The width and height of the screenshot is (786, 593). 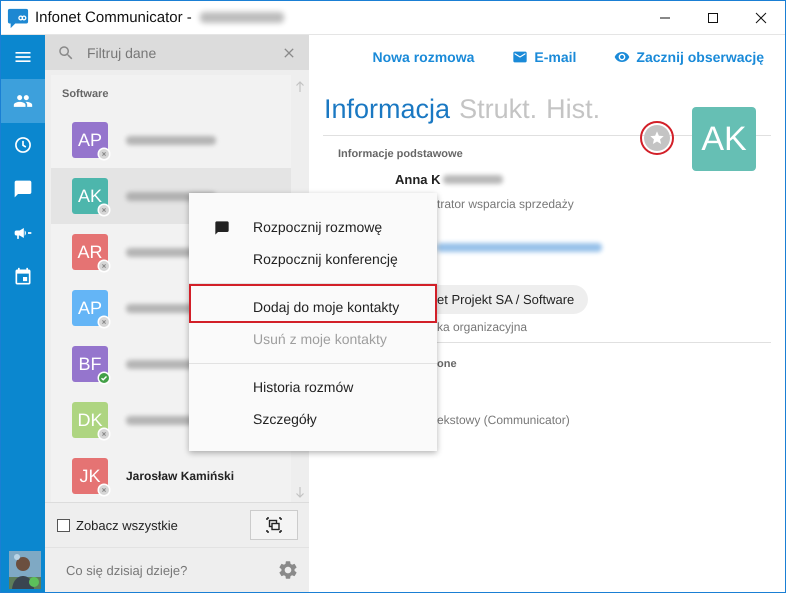 I want to click on envelope-icon, so click(x=520, y=57).